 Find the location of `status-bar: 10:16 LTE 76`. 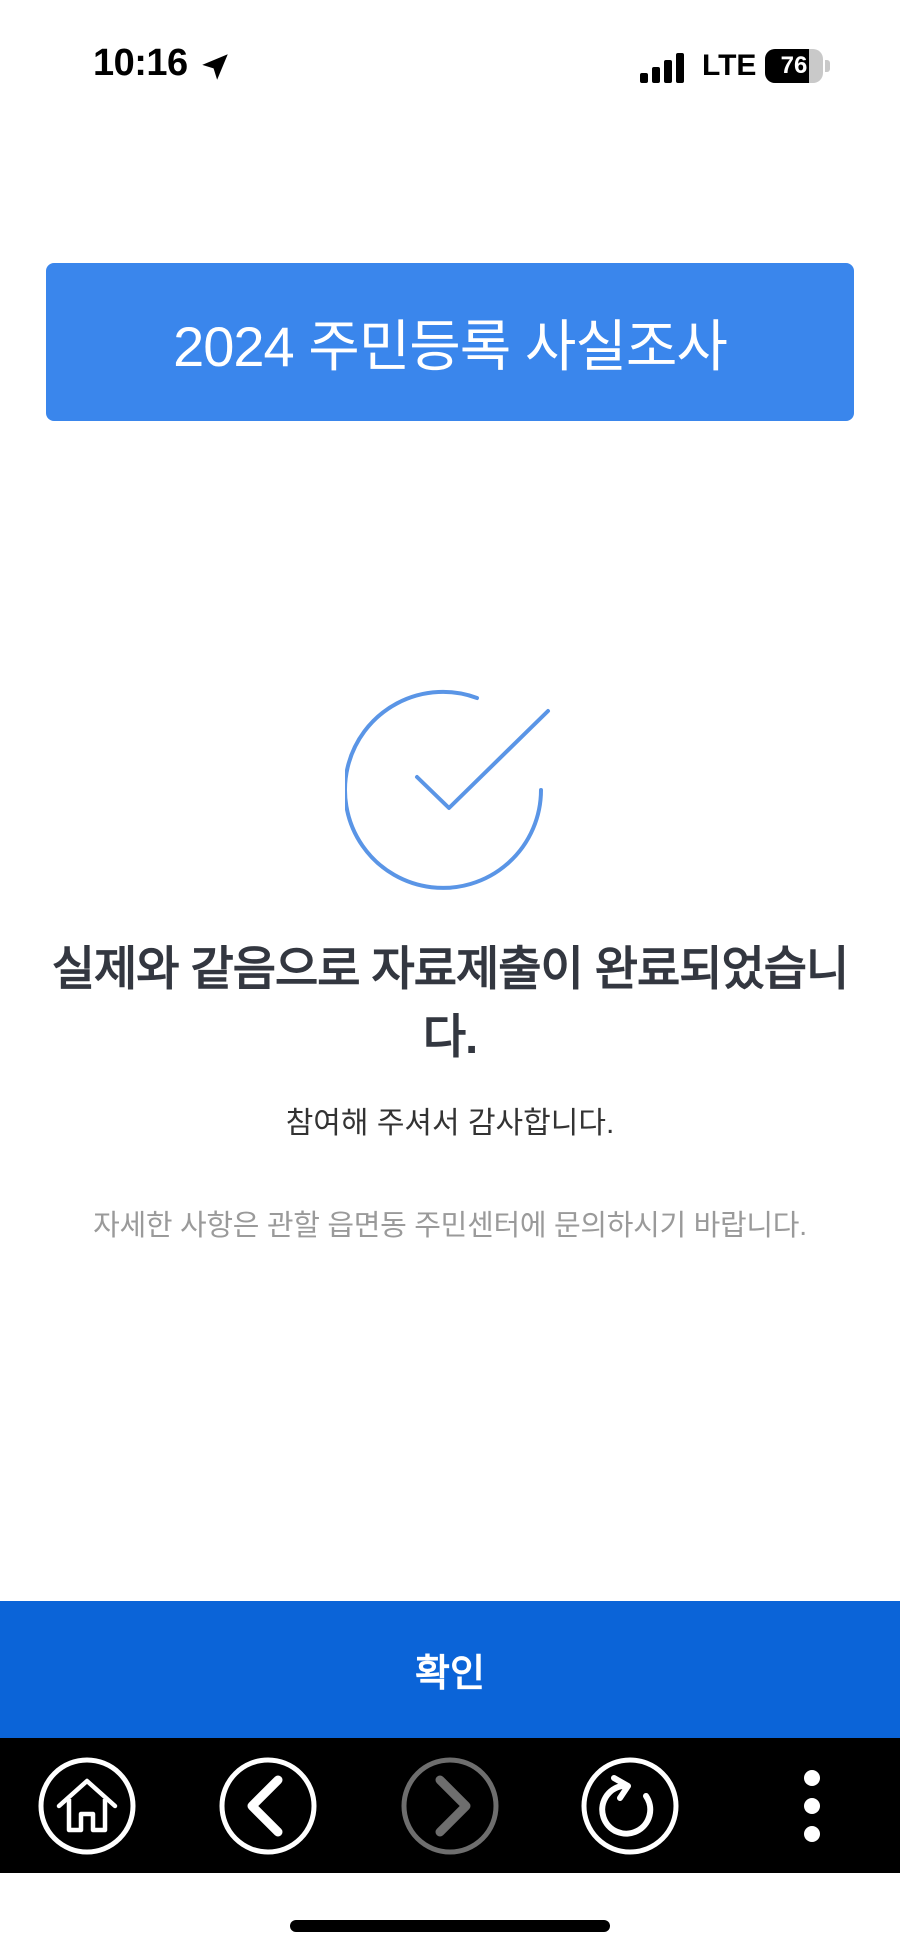

status-bar: 10:16 LTE 76 is located at coordinates (450, 65).